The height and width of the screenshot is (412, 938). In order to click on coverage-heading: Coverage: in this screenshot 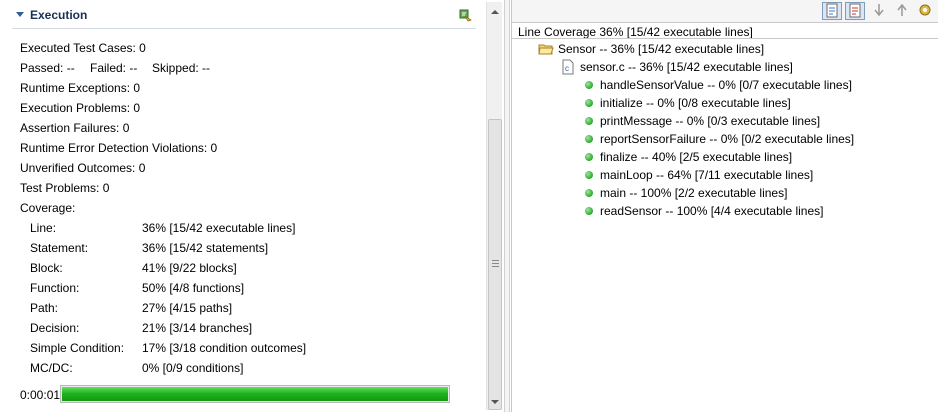, I will do `click(48, 208)`.